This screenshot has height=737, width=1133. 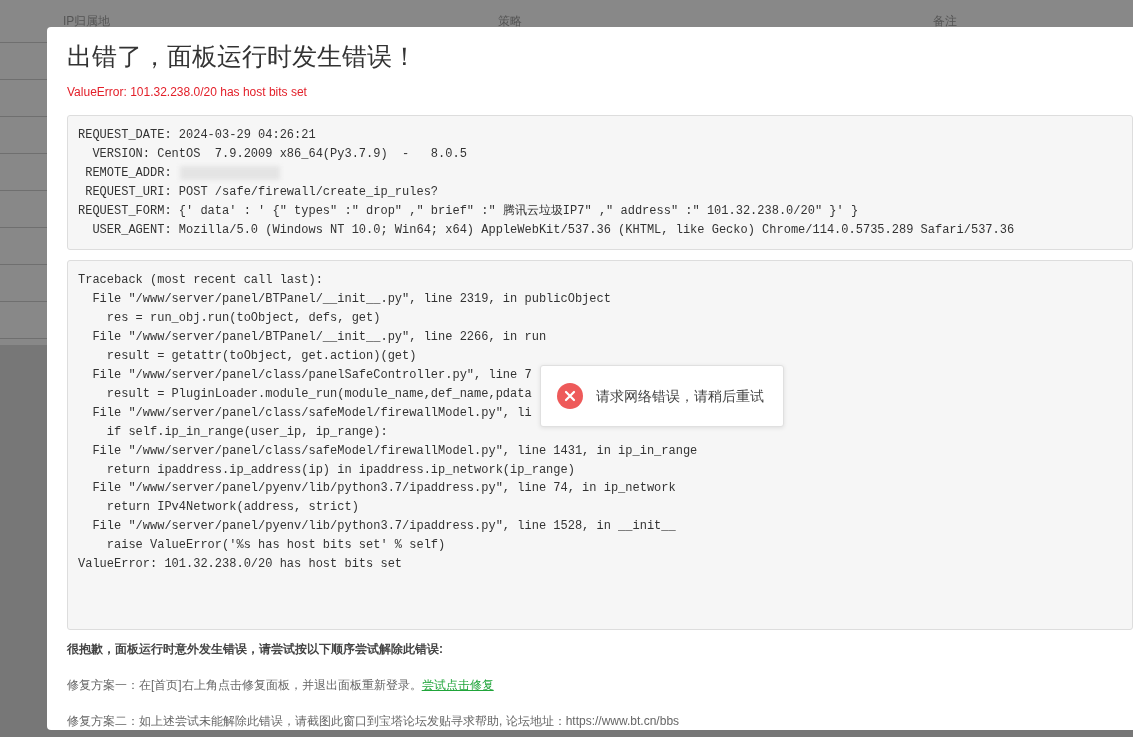 What do you see at coordinates (240, 565) in the screenshot?
I see `code-line: ValueError: 101.32.238.0/20 has host bits set` at bounding box center [240, 565].